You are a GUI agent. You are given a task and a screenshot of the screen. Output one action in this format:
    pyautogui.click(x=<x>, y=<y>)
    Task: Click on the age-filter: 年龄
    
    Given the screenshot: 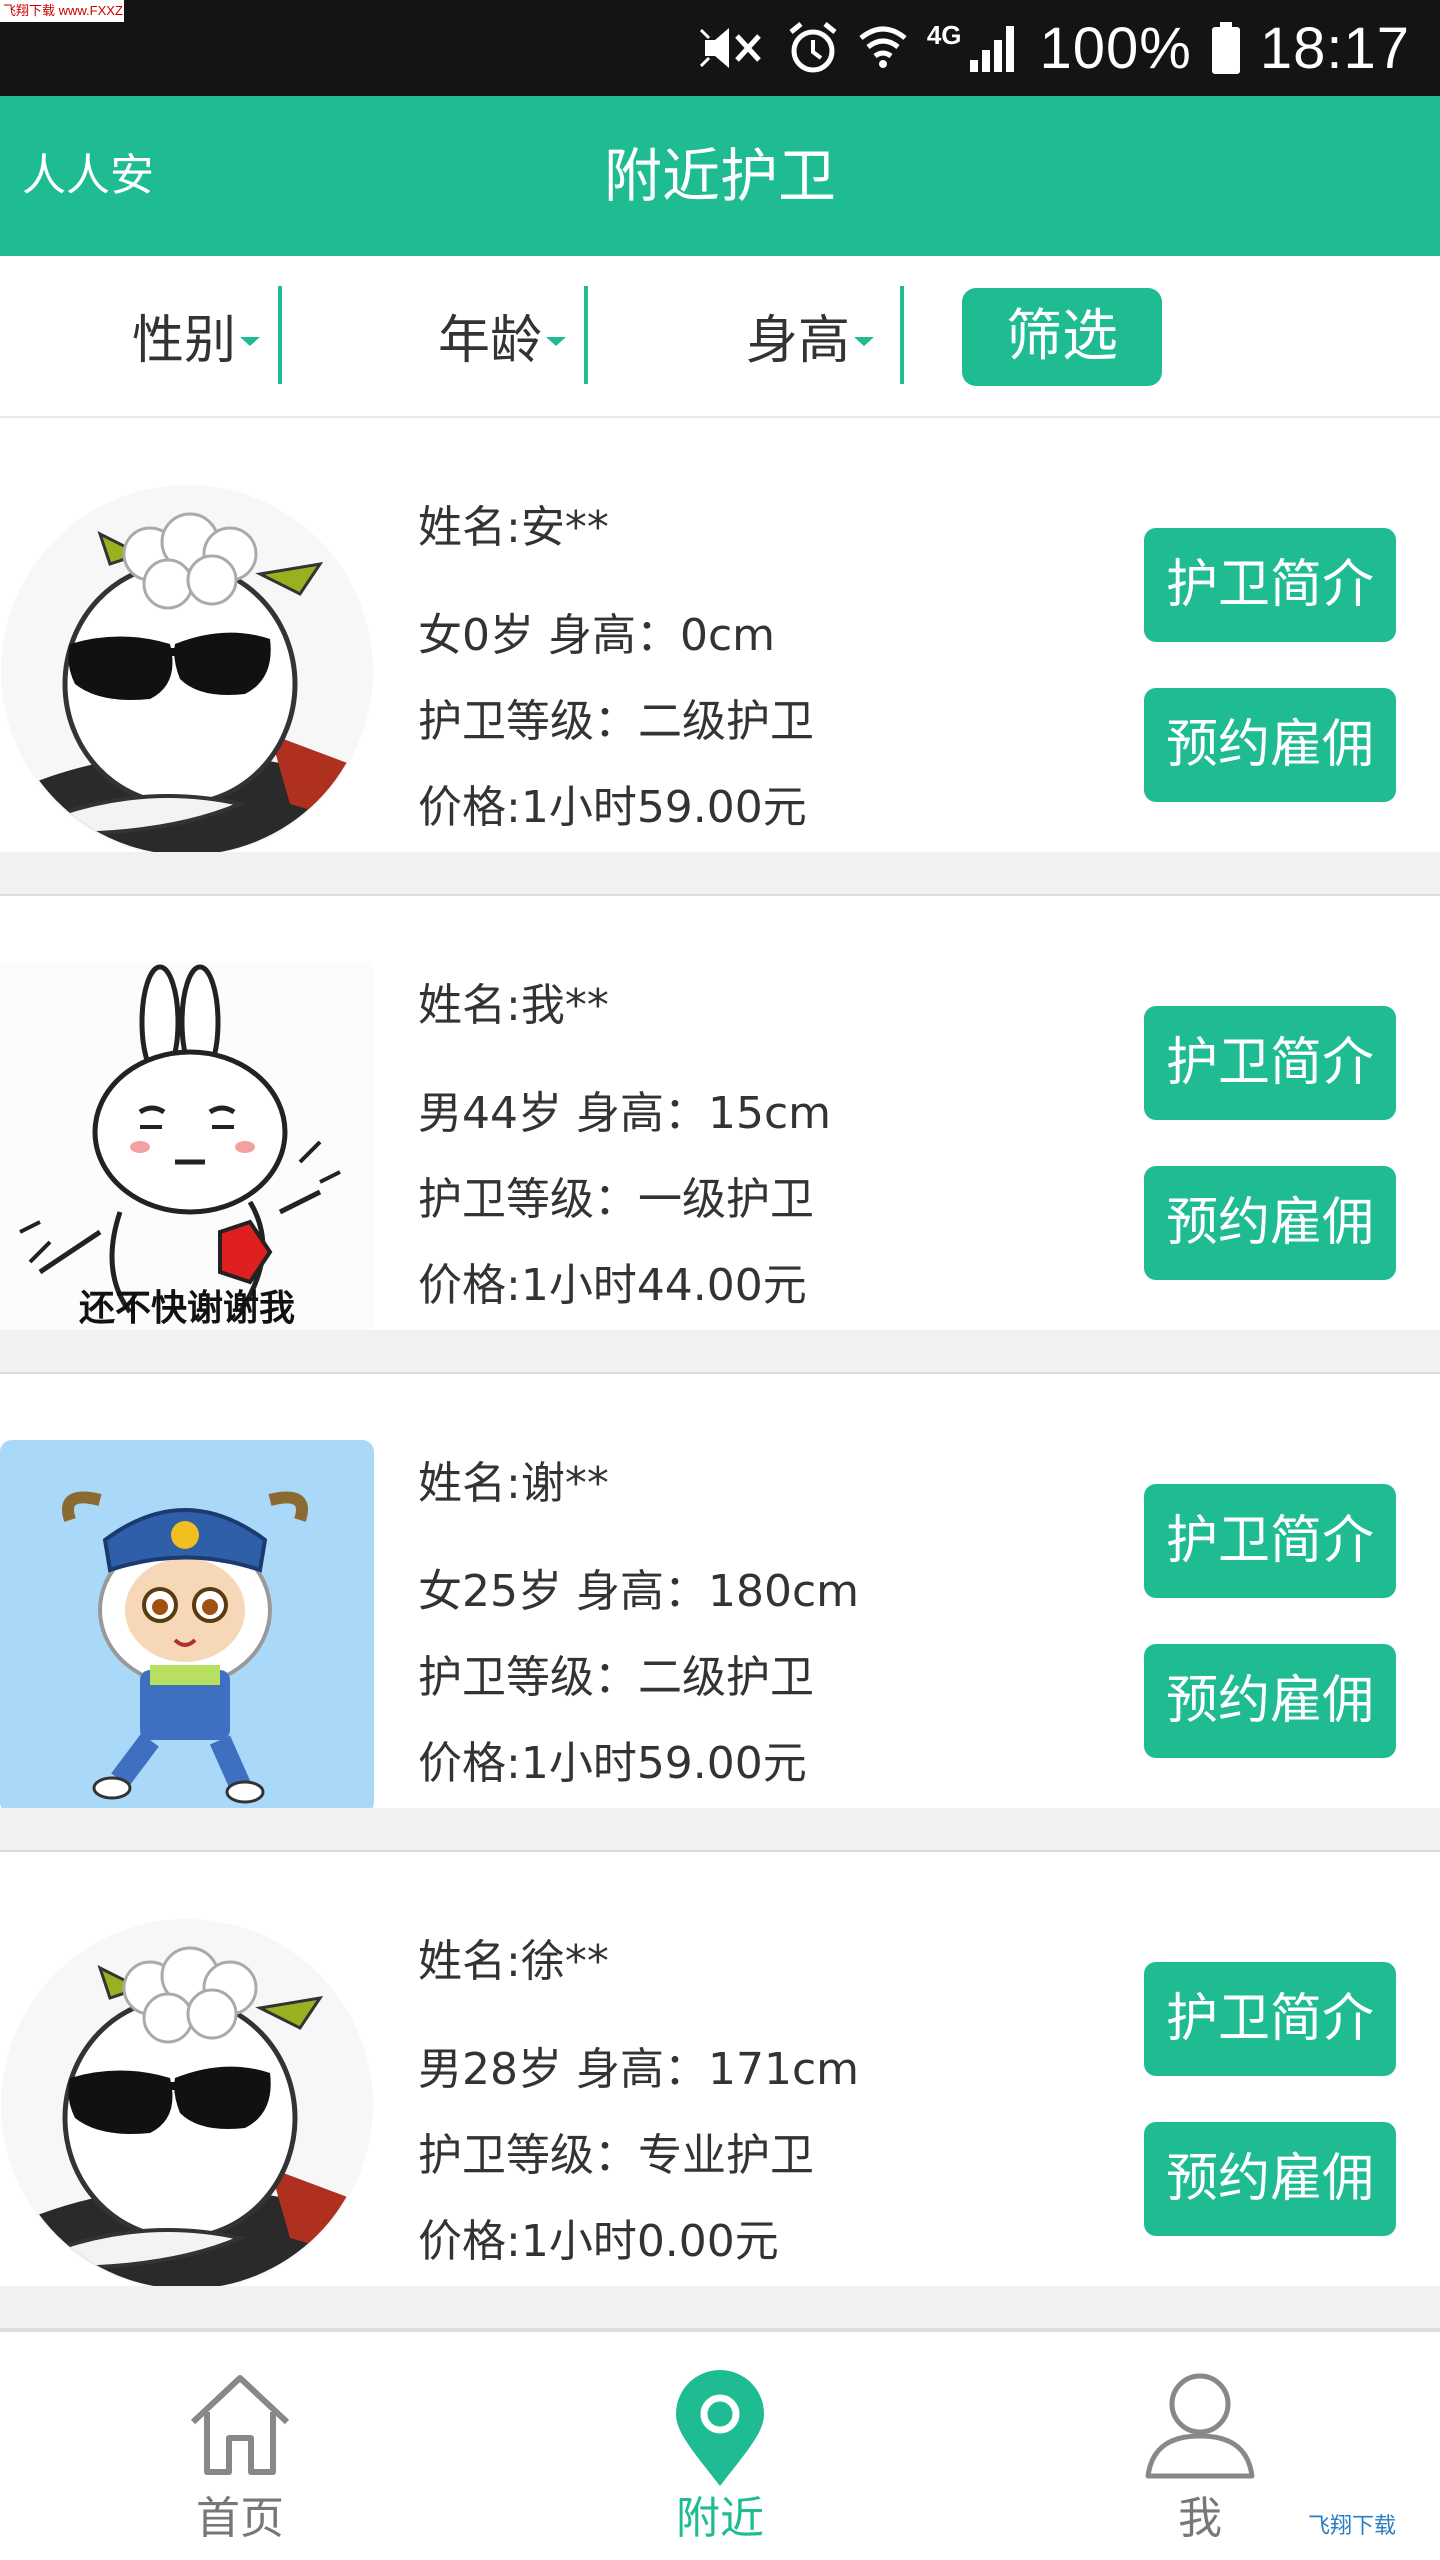 What is the action you would take?
    pyautogui.click(x=483, y=341)
    